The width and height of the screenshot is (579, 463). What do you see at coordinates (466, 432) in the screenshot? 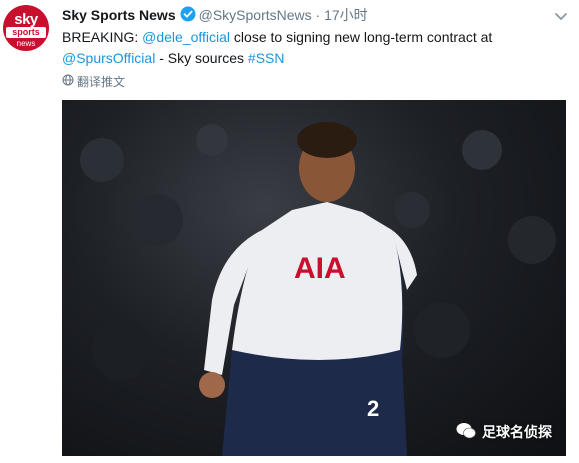
I see `wechat-icon` at bounding box center [466, 432].